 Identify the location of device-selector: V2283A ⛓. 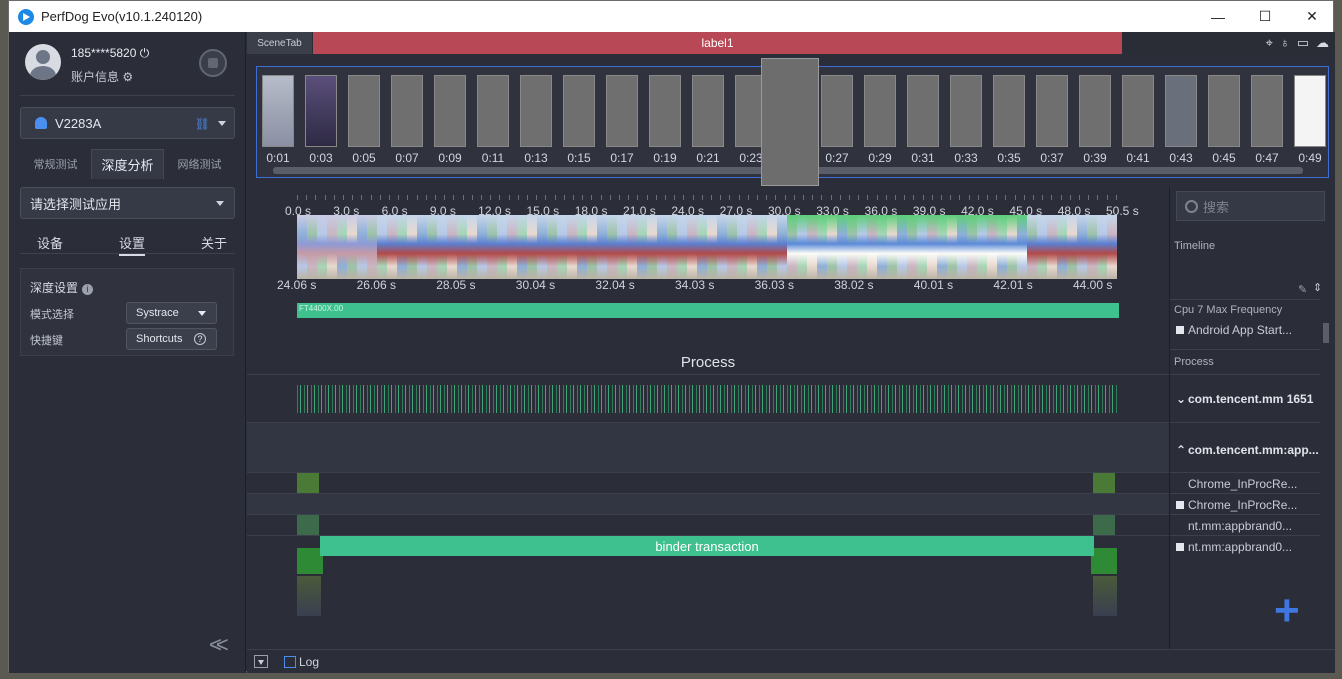
(127, 123).